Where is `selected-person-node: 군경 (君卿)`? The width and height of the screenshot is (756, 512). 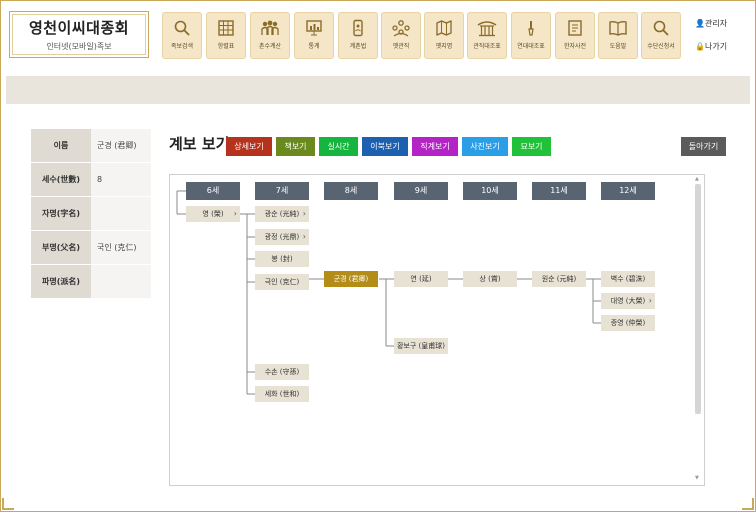 selected-person-node: 군경 (君卿) is located at coordinates (351, 279).